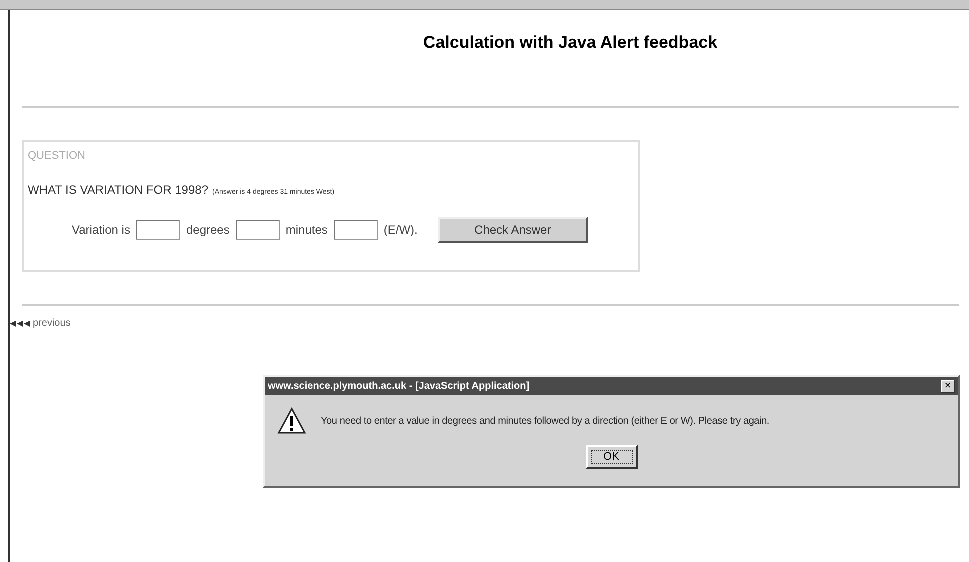 The width and height of the screenshot is (969, 562). Describe the element at coordinates (948, 386) in the screenshot. I see `close-button: ×` at that location.